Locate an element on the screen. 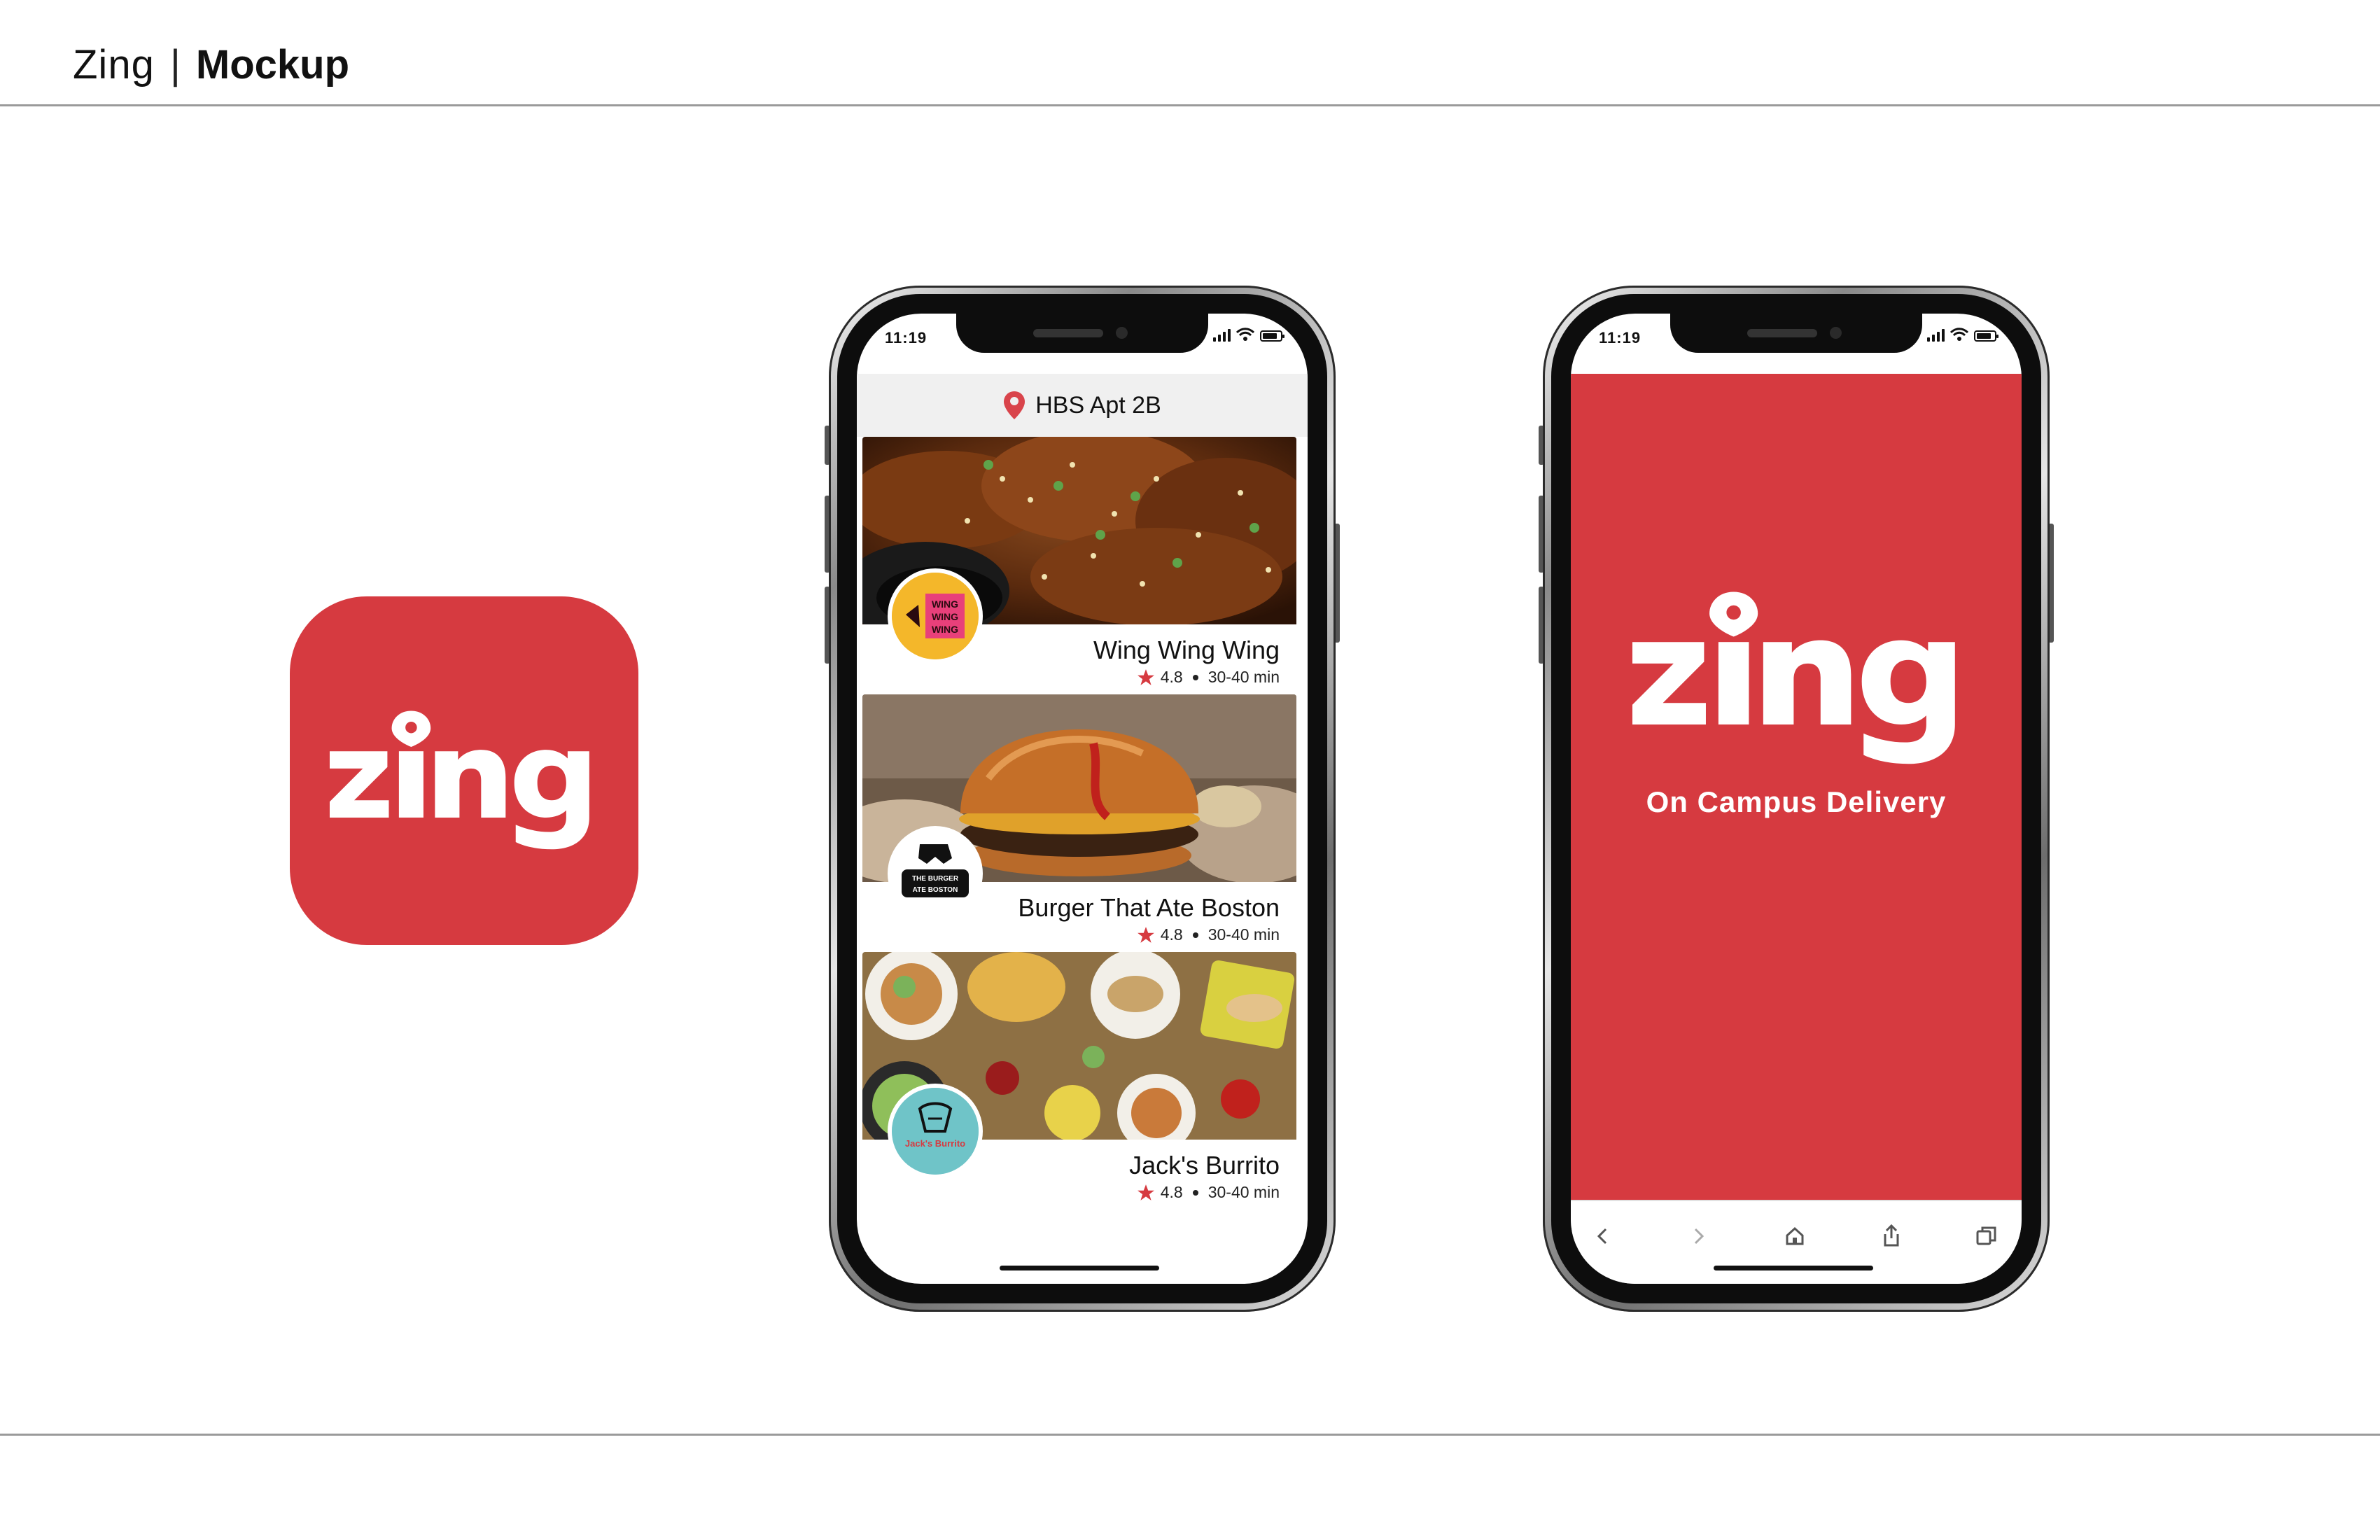 This screenshot has height=1540, width=2380. splash-background: On Campus Delivery is located at coordinates (1796, 787).